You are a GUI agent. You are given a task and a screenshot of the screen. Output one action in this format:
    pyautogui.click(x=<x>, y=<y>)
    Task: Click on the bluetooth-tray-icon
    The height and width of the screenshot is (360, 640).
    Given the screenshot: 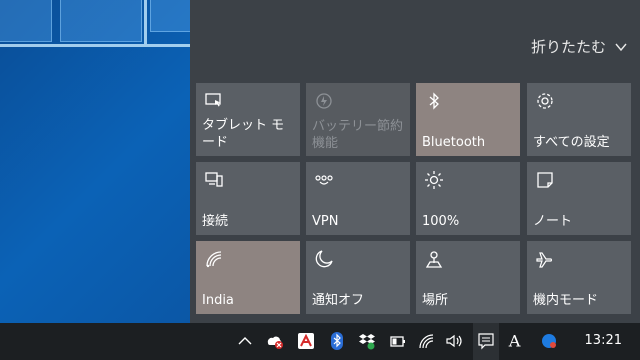 What is the action you would take?
    pyautogui.click(x=337, y=341)
    